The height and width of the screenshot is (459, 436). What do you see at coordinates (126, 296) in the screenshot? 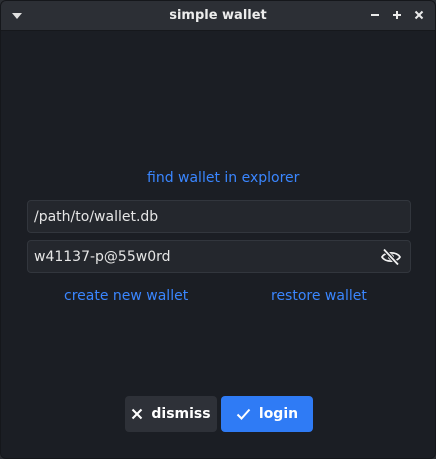
I see `create-wallet-link: create new wallet` at bounding box center [126, 296].